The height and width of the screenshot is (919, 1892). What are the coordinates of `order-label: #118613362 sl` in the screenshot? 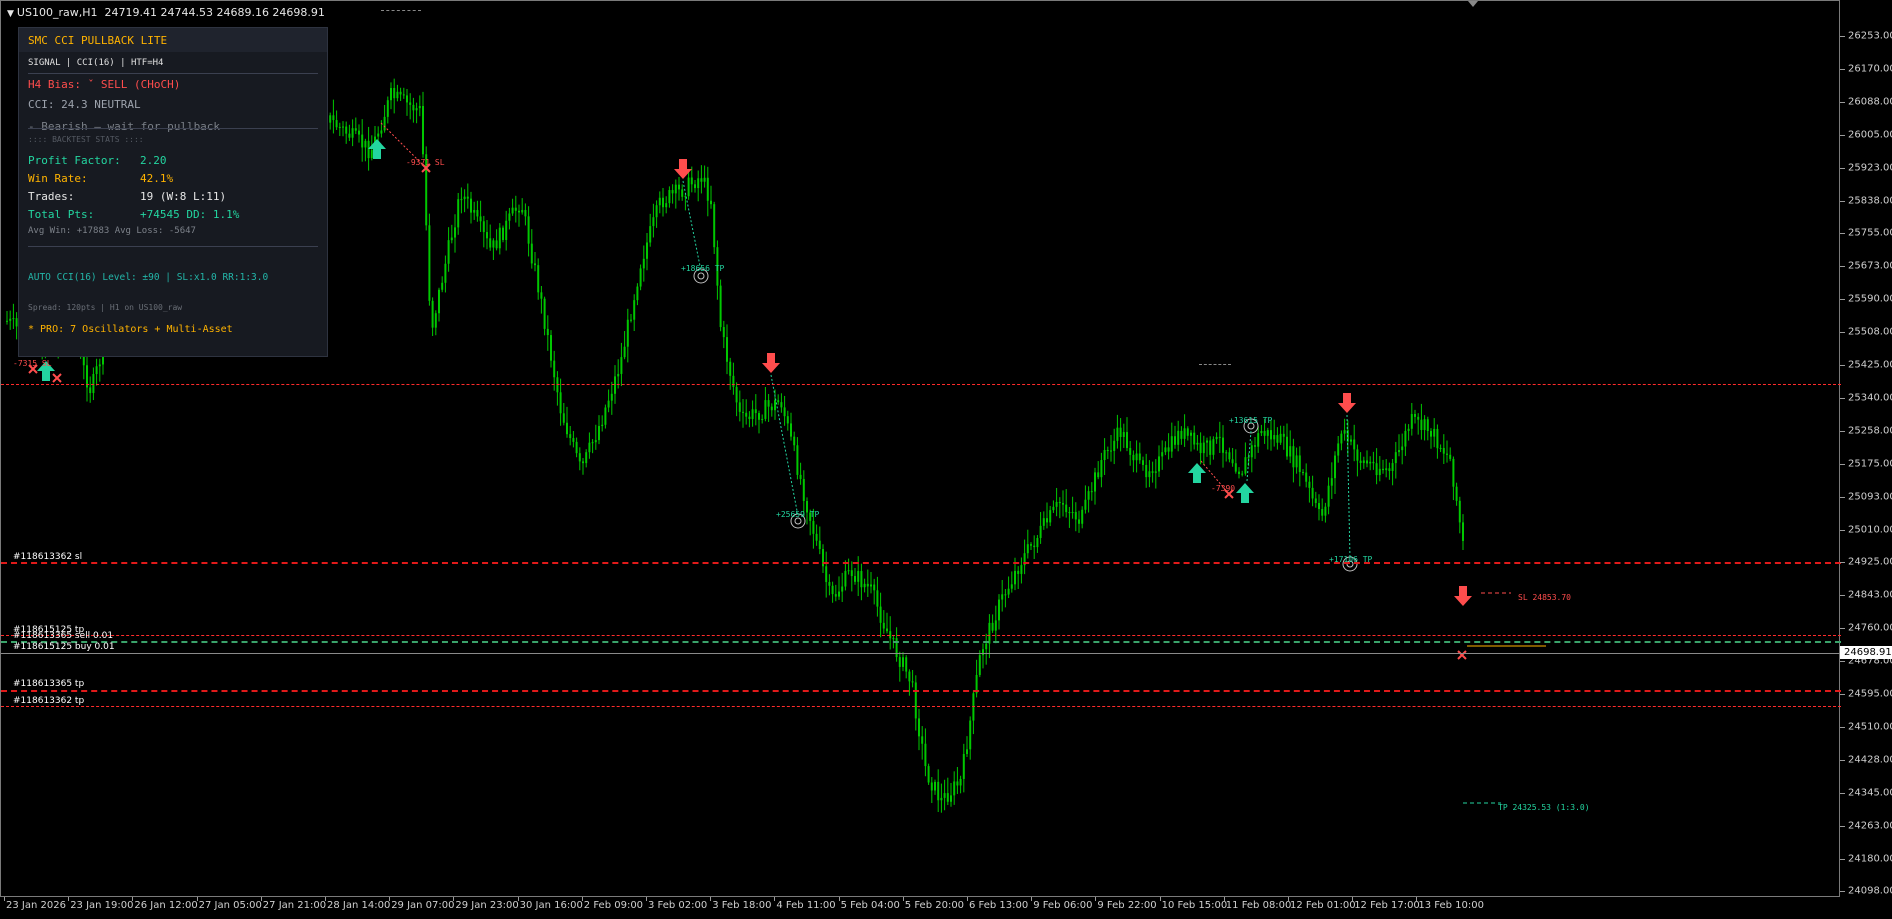 It's located at (47, 557).